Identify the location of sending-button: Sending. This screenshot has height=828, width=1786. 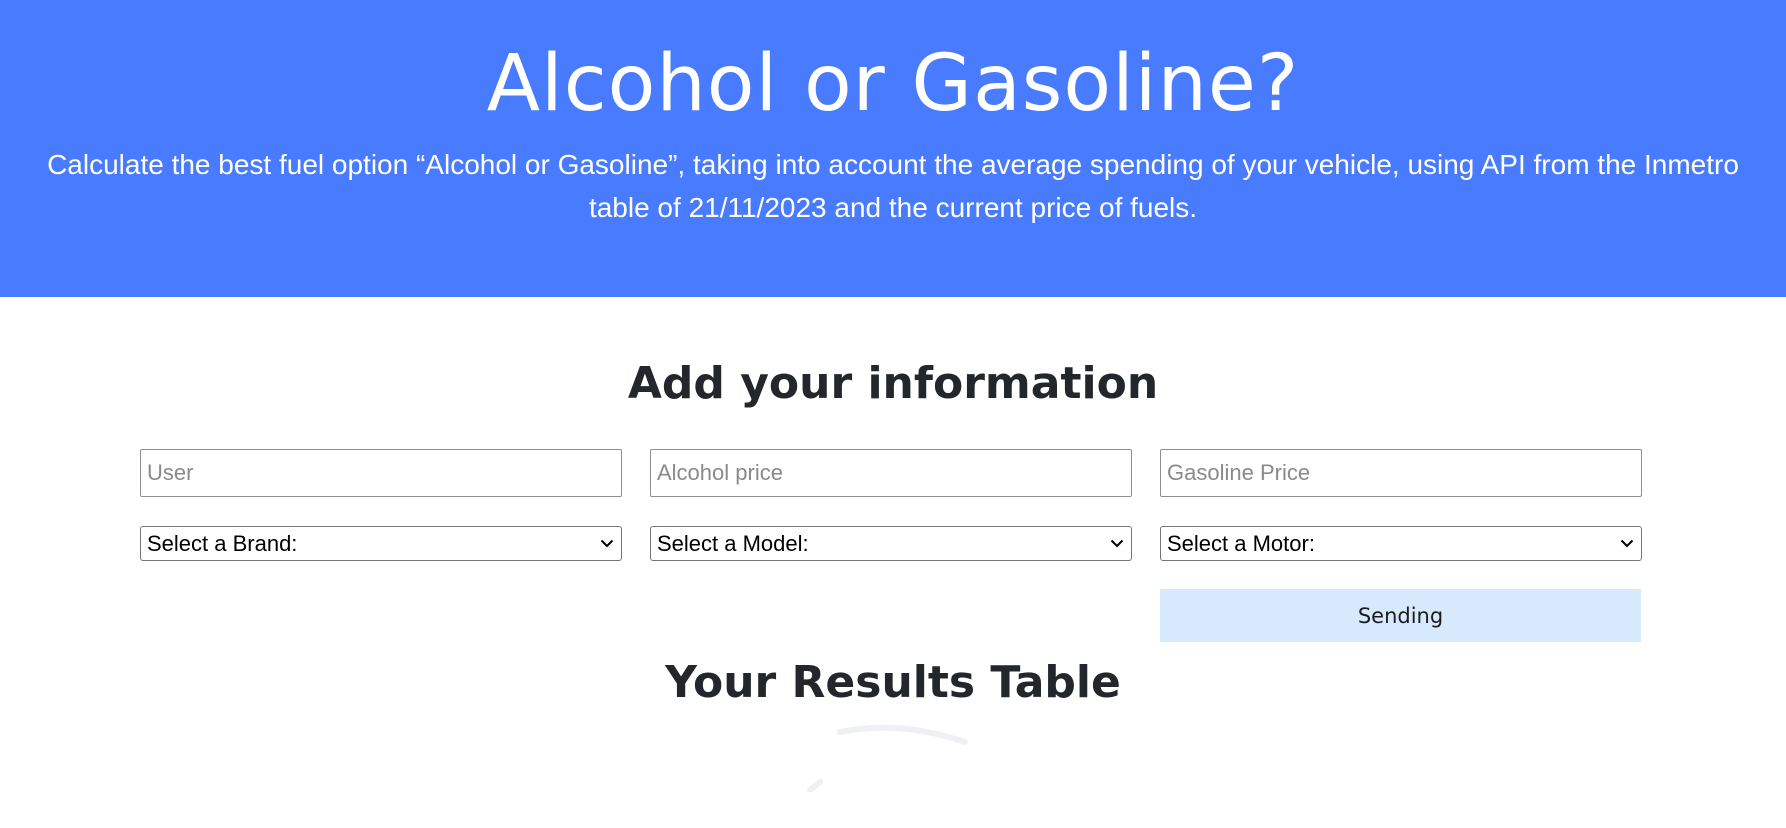
(1400, 615).